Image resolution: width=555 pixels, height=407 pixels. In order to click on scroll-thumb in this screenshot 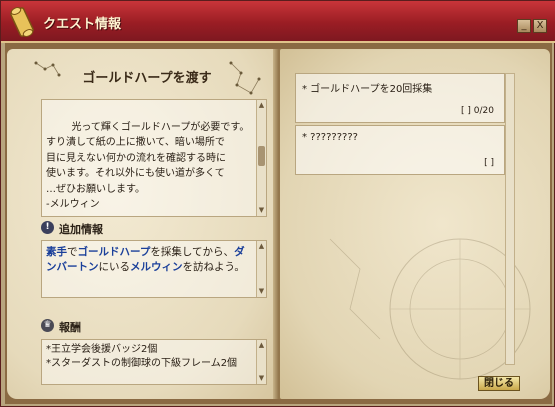, I will do `click(261, 156)`.